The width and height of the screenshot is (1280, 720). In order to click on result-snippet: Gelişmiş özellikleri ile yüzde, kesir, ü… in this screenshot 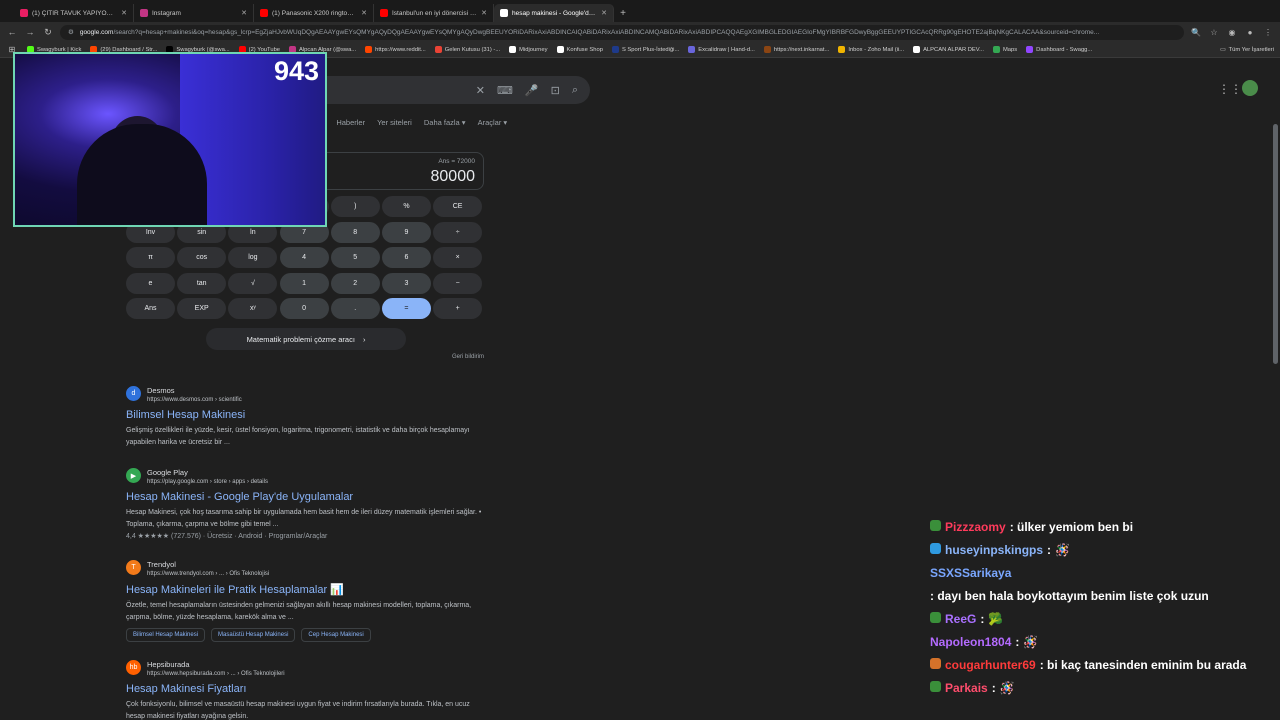, I will do `click(298, 436)`.